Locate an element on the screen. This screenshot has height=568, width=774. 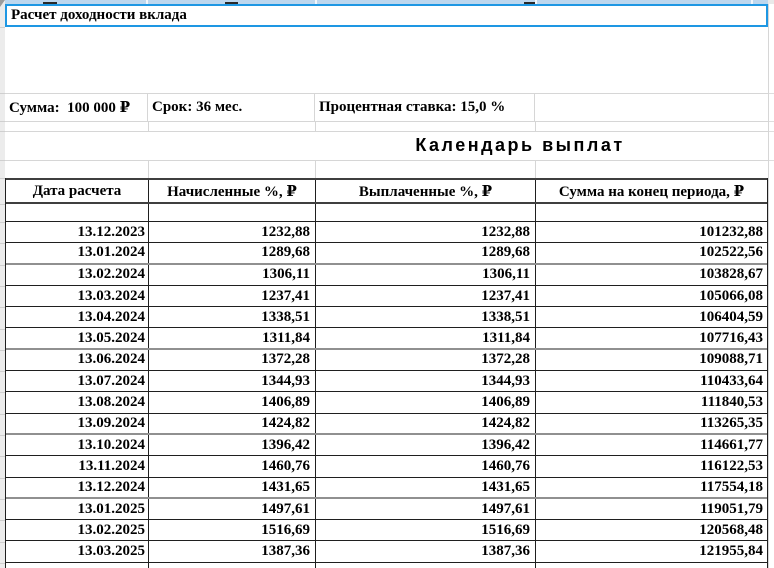
param-cell-empty is located at coordinates (651, 107).